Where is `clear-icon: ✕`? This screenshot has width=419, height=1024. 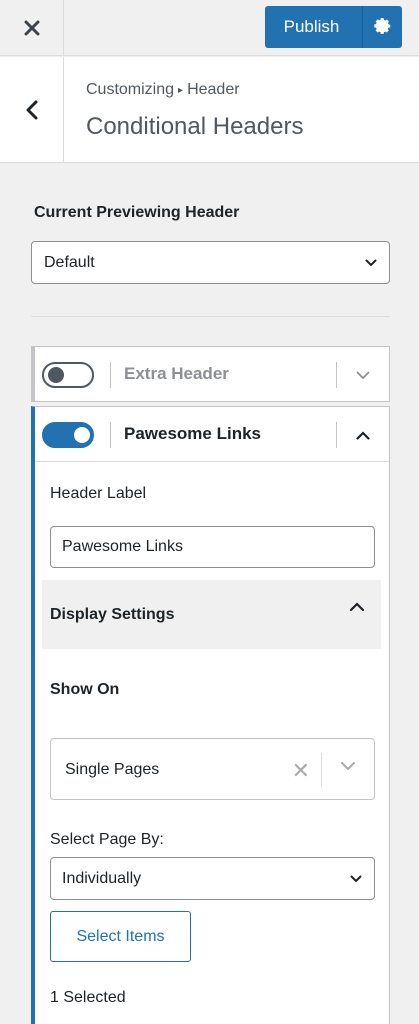
clear-icon: ✕ is located at coordinates (301, 771).